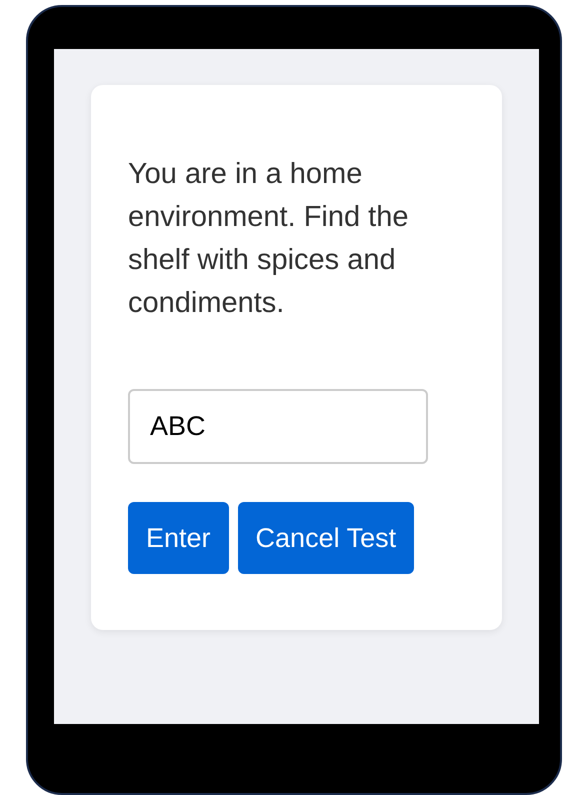 The height and width of the screenshot is (795, 574). Describe the element at coordinates (178, 538) in the screenshot. I see `enter-button: Enter` at that location.